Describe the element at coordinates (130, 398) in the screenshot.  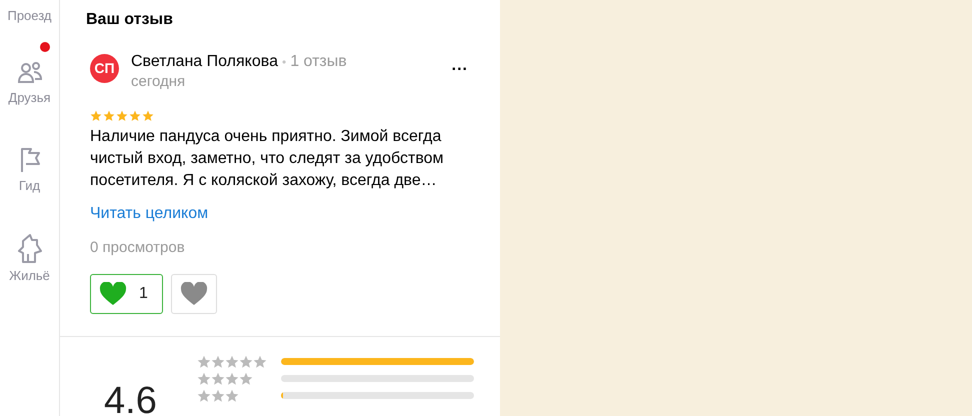
I see `rating-score: 4.6` at that location.